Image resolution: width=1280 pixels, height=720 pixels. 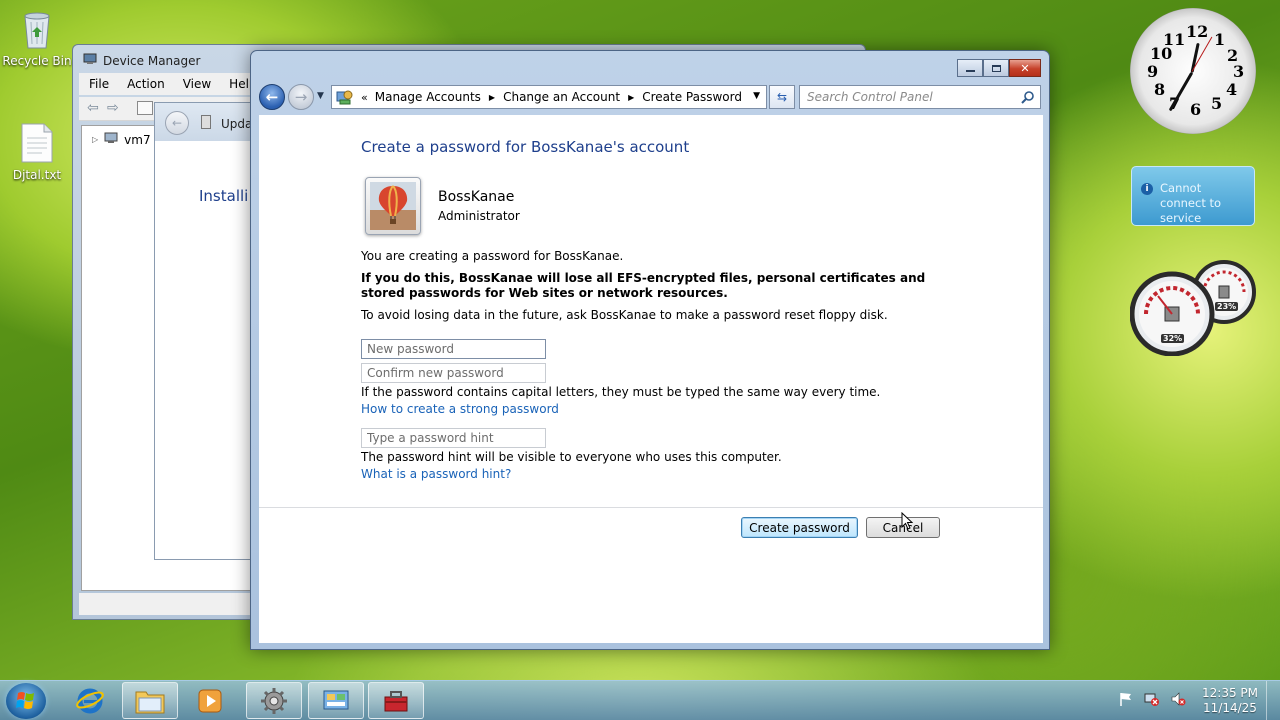 I want to click on breadcrumb-manage-accounts: Manage Accounts, so click(x=428, y=97).